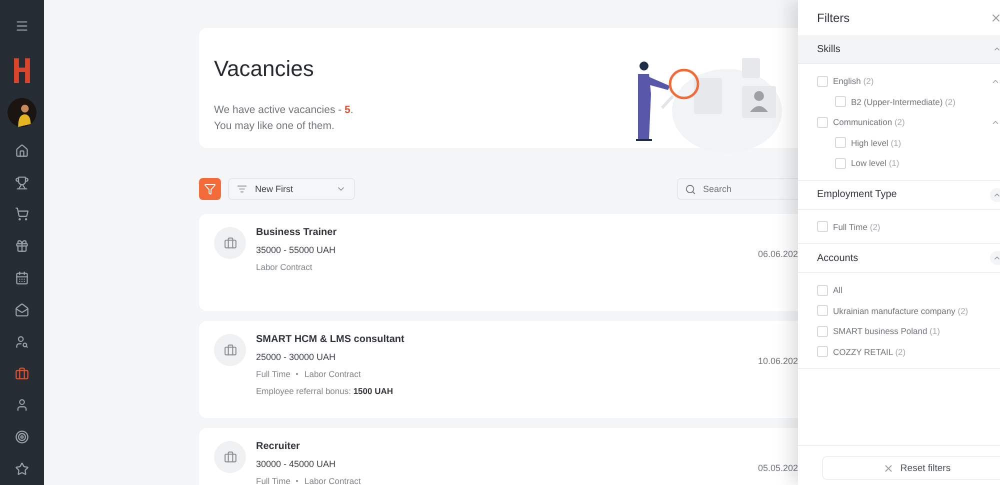 This screenshot has height=485, width=1000. What do you see at coordinates (331, 339) in the screenshot?
I see `vacancy-title: SMART HCM & LMS consultant` at bounding box center [331, 339].